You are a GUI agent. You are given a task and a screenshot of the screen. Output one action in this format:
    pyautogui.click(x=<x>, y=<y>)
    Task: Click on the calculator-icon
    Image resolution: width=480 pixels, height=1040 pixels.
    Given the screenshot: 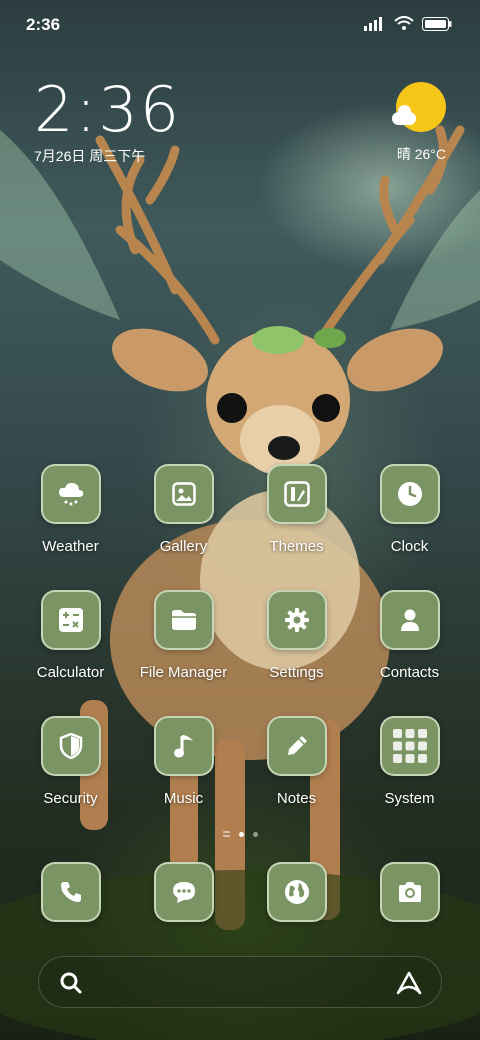 What is the action you would take?
    pyautogui.click(x=70, y=620)
    